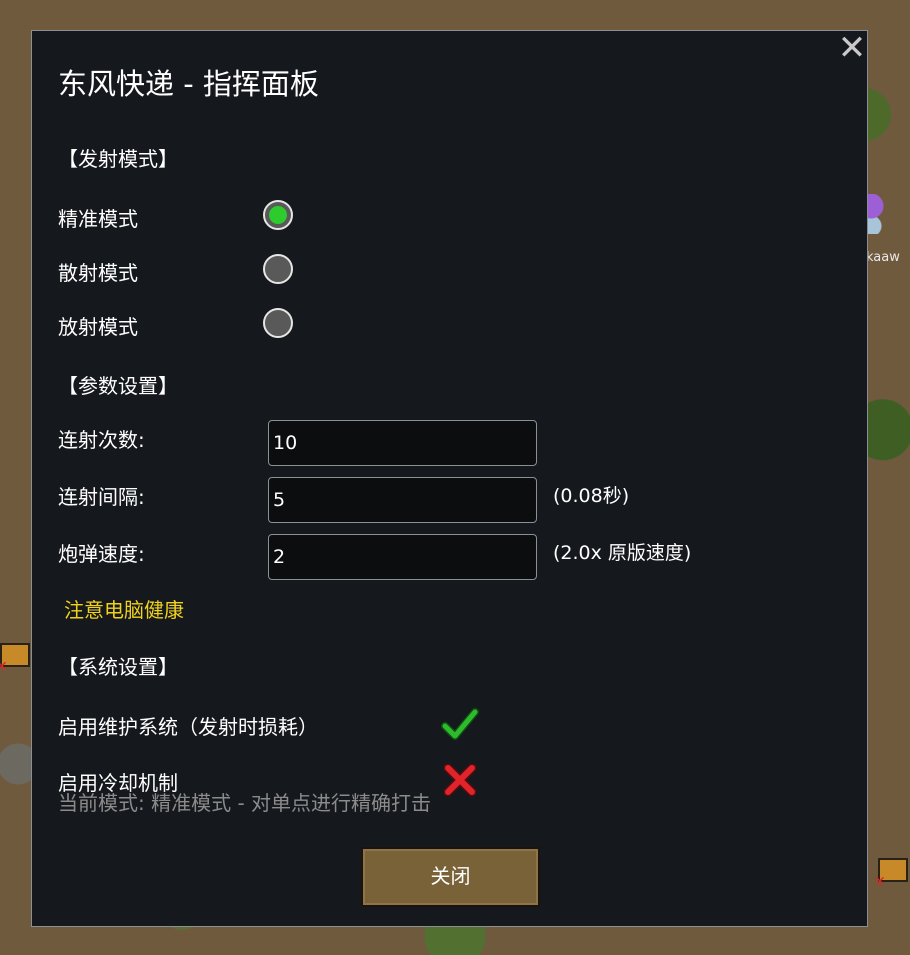 This screenshot has height=955, width=910. What do you see at coordinates (852, 48) in the screenshot?
I see `close-icon: ✕` at bounding box center [852, 48].